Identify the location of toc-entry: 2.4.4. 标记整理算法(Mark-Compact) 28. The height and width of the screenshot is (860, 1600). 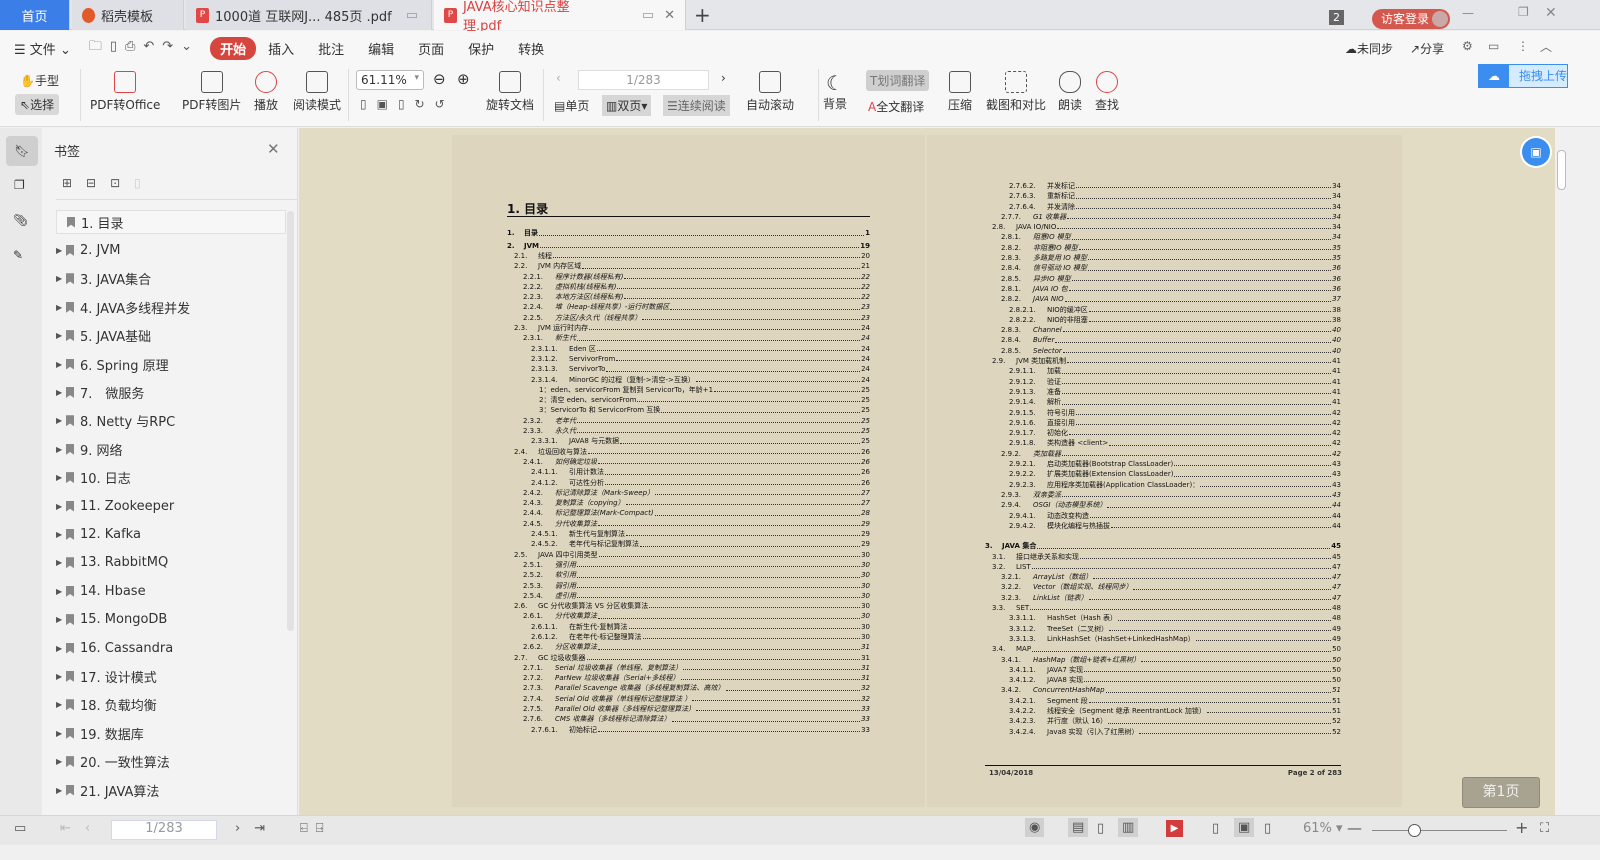
(688, 513).